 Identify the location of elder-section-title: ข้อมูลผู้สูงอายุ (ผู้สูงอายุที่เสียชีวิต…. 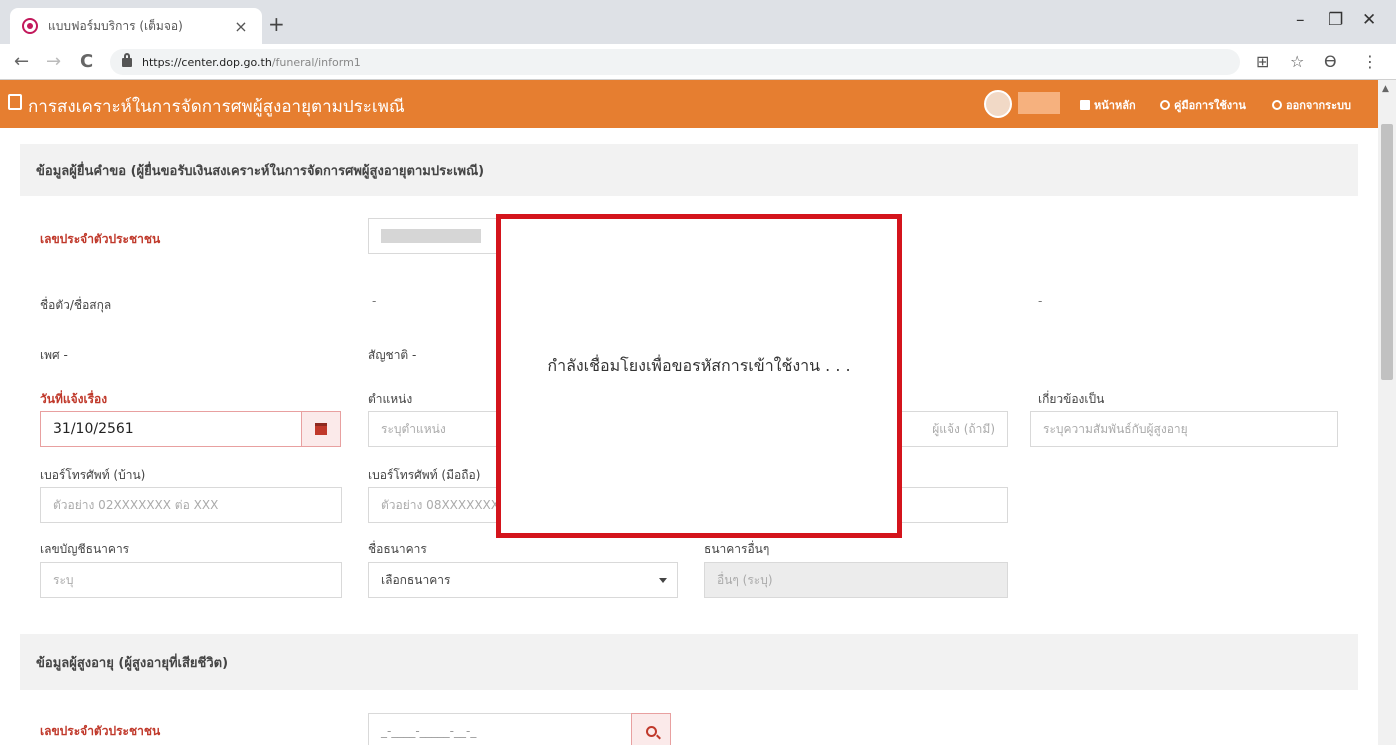
(132, 663).